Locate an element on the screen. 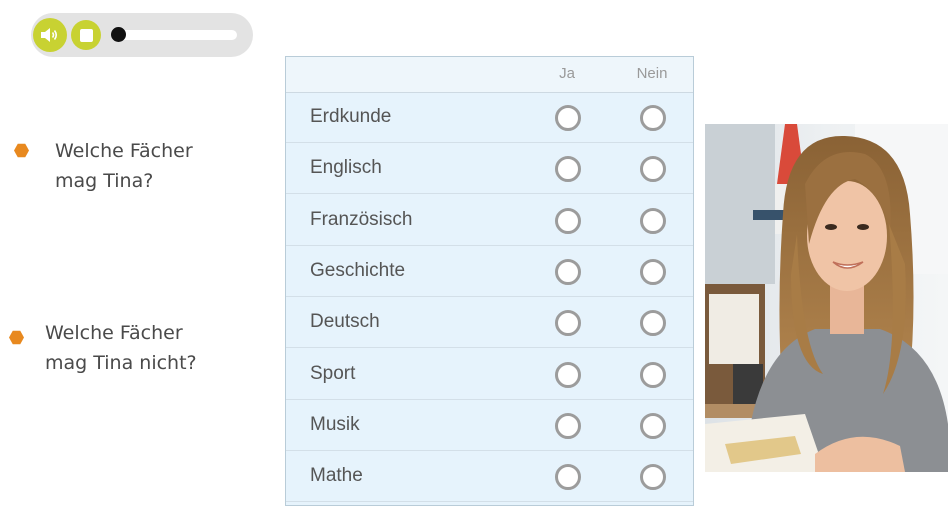 The height and width of the screenshot is (519, 948). table-row: Mathe is located at coordinates (489, 477).